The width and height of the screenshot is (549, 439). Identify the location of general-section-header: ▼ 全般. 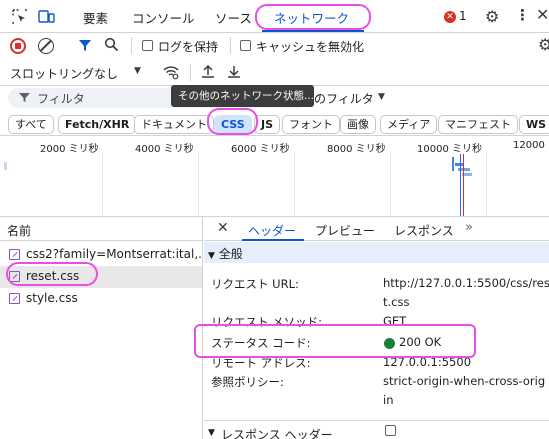
(376, 252).